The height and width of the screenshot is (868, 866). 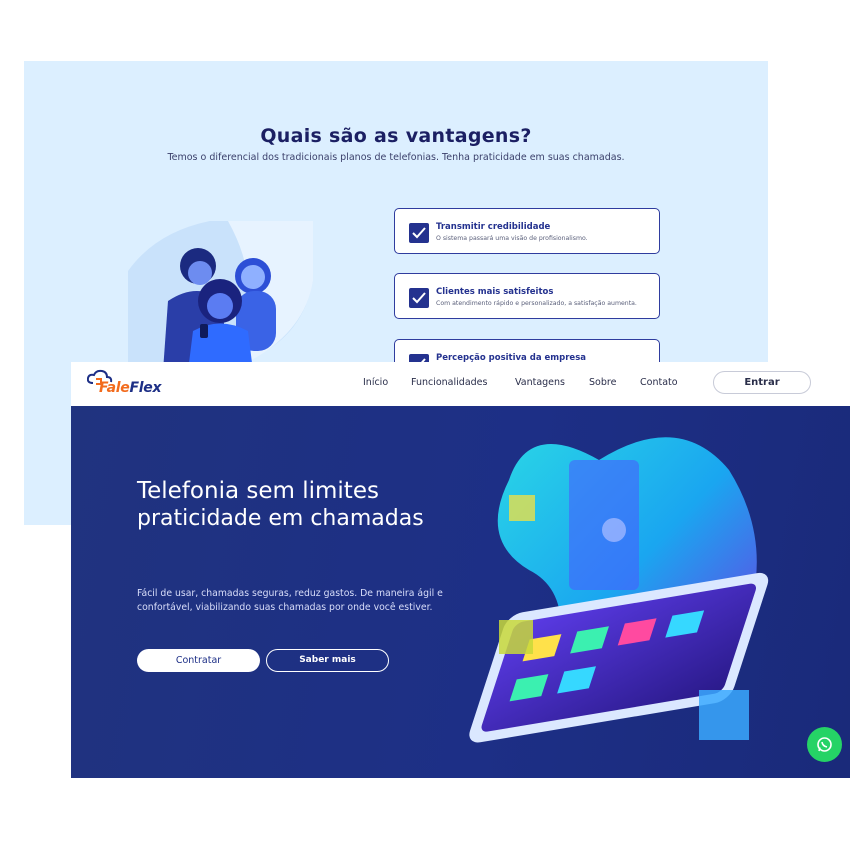 What do you see at coordinates (280, 518) in the screenshot?
I see `hero-title-line2: praticidade em chamadas` at bounding box center [280, 518].